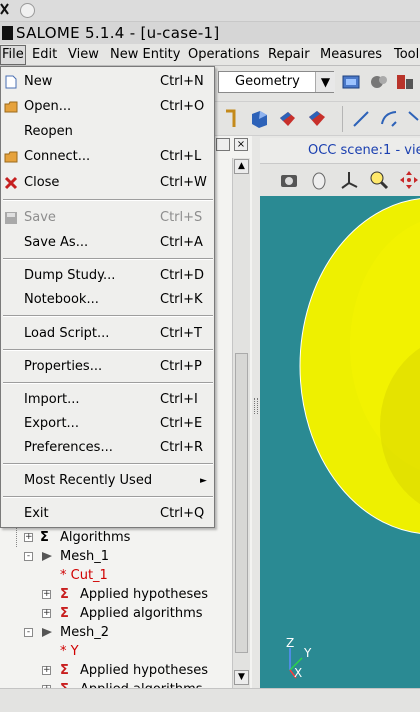  What do you see at coordinates (389, 119) in the screenshot?
I see `arc-tool-icon` at bounding box center [389, 119].